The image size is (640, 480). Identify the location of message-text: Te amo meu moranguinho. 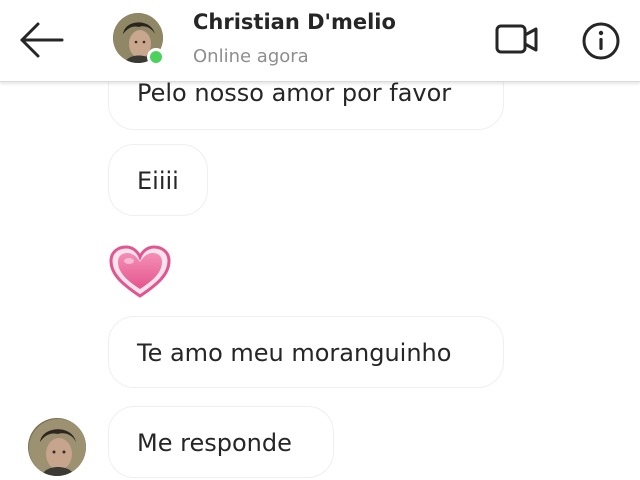
(294, 353).